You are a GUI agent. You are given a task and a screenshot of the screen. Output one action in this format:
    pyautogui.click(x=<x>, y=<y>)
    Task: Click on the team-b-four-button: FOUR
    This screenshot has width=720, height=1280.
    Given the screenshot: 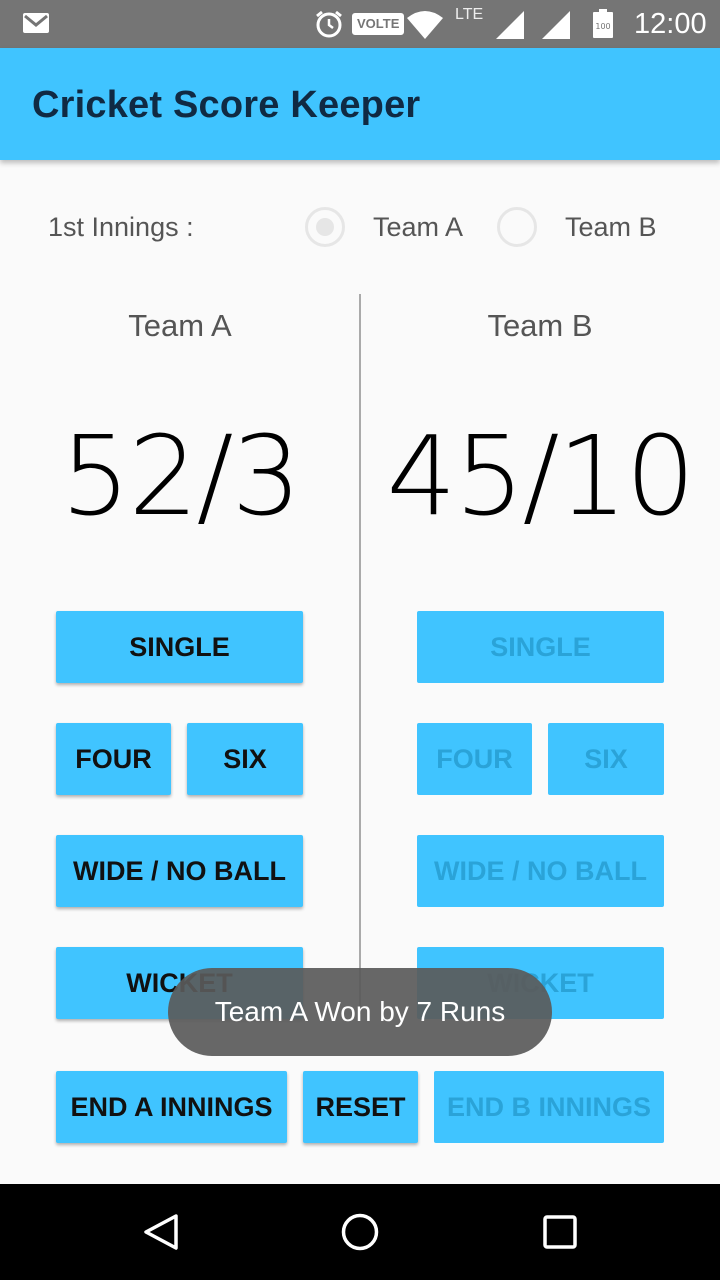 What is the action you would take?
    pyautogui.click(x=474, y=759)
    